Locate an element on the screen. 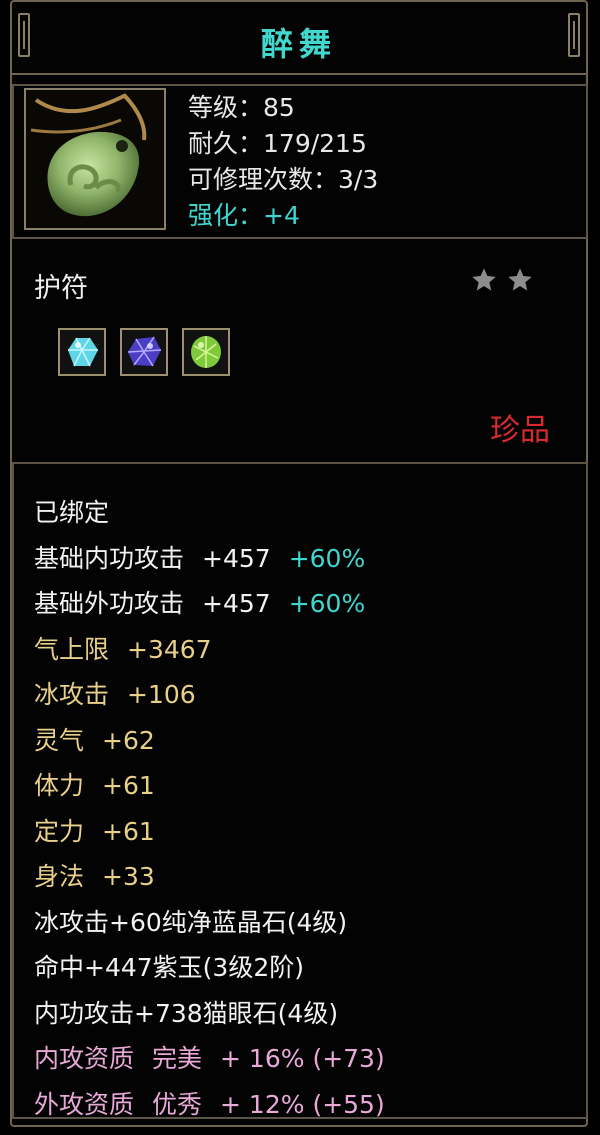 The height and width of the screenshot is (1135, 600). title-bar: 醉舞 is located at coordinates (299, 39).